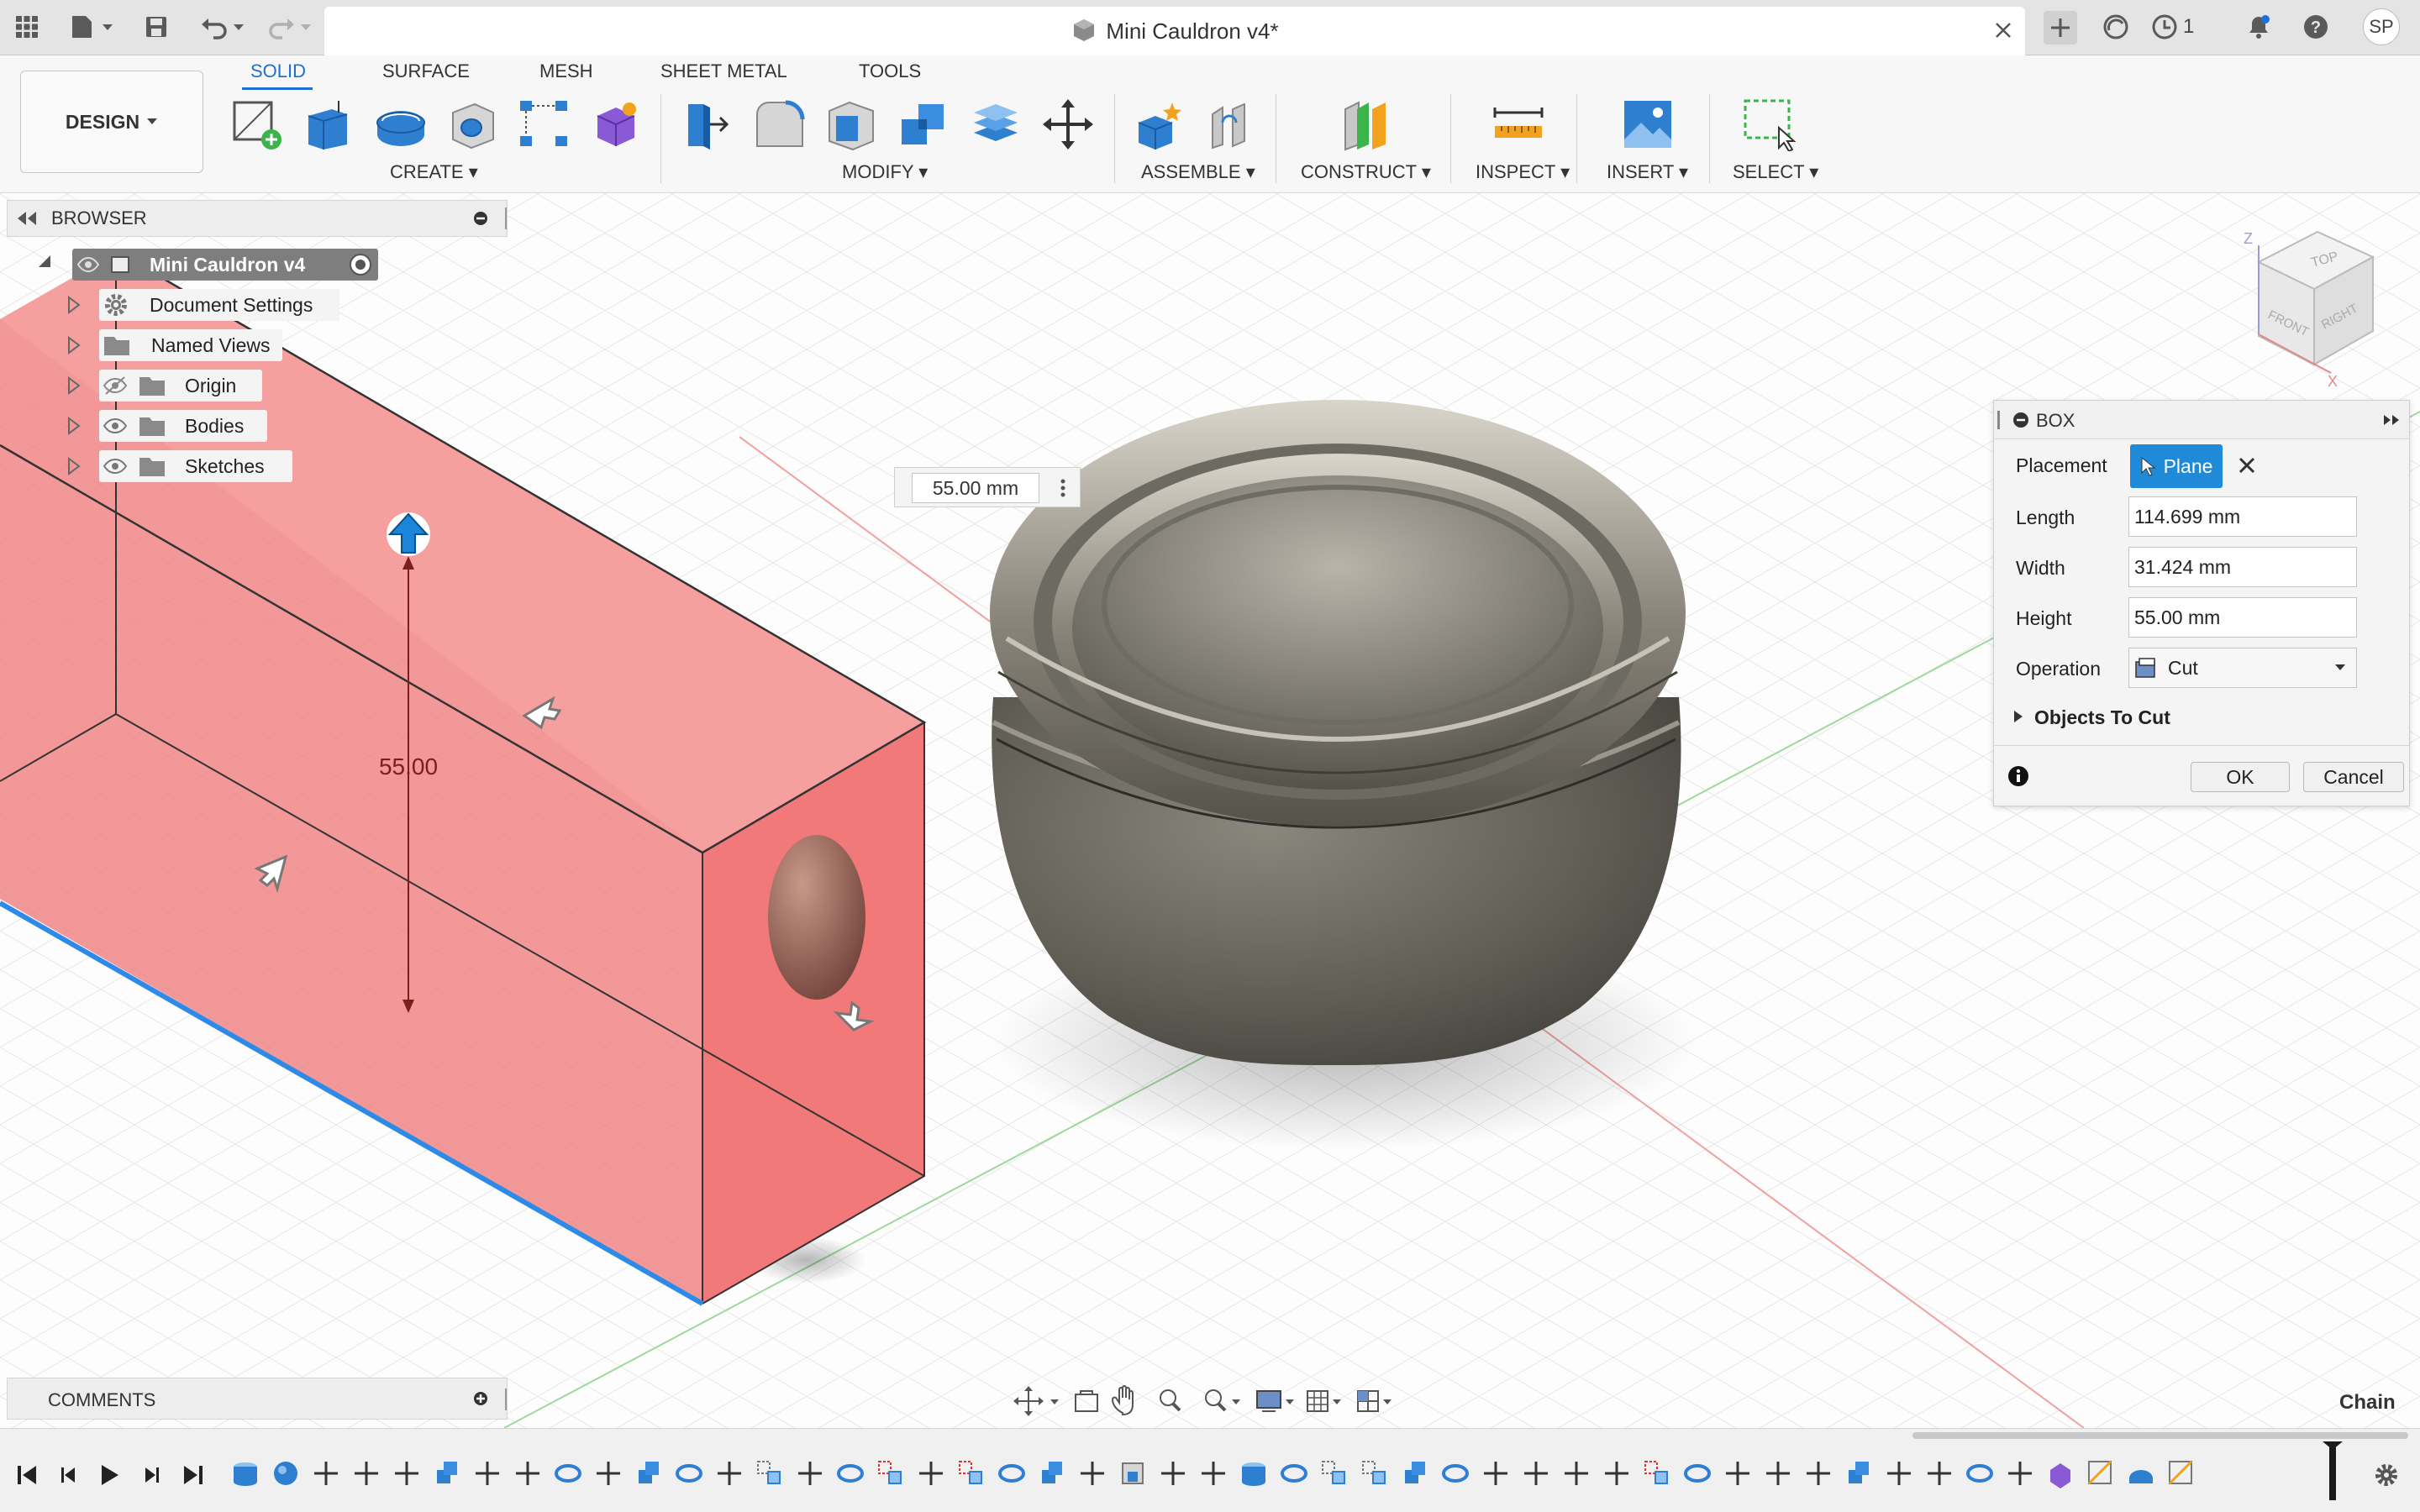 This screenshot has width=2420, height=1512. Describe the element at coordinates (180, 386) in the screenshot. I see `browser-item-origin: Origin` at that location.